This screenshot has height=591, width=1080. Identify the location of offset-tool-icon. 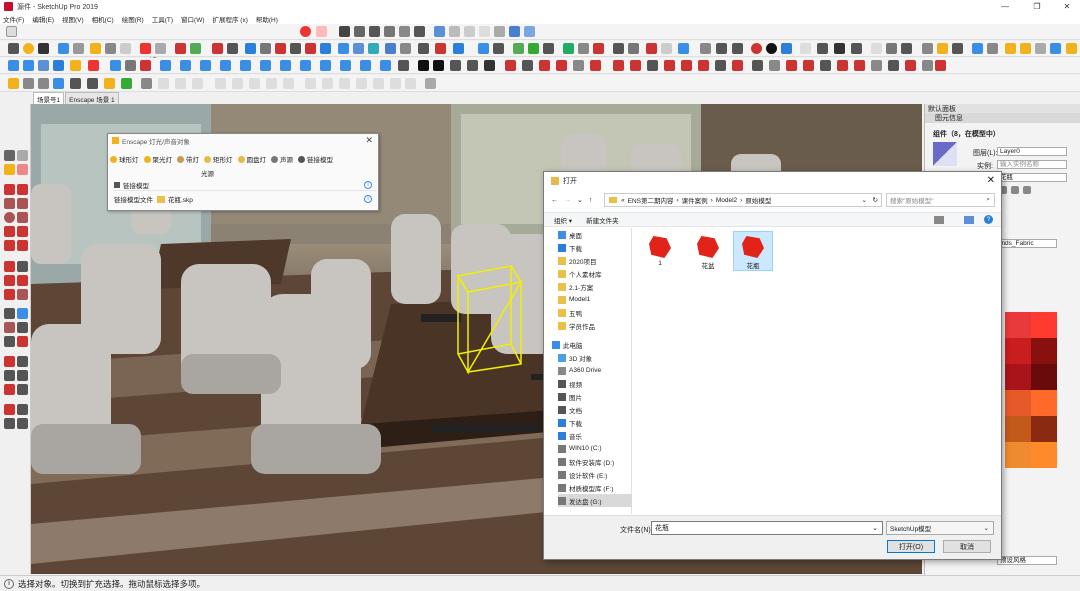
(22, 294).